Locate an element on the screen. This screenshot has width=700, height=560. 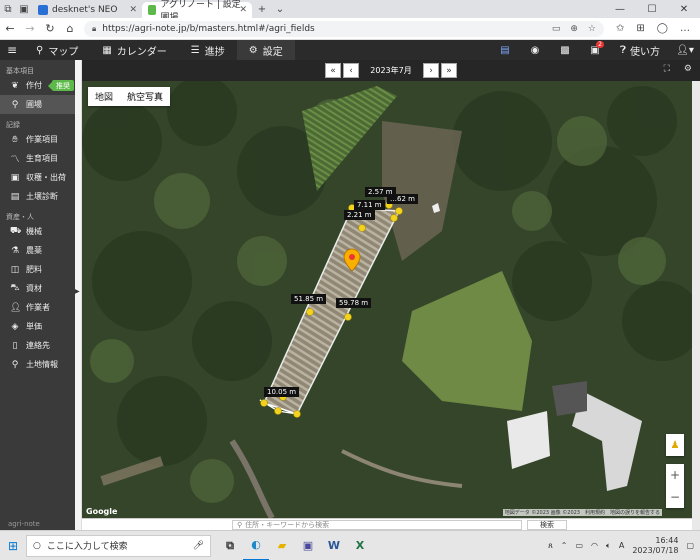
sidebar-item-land: ⚲ 土地情報 is located at coordinates (37, 364).